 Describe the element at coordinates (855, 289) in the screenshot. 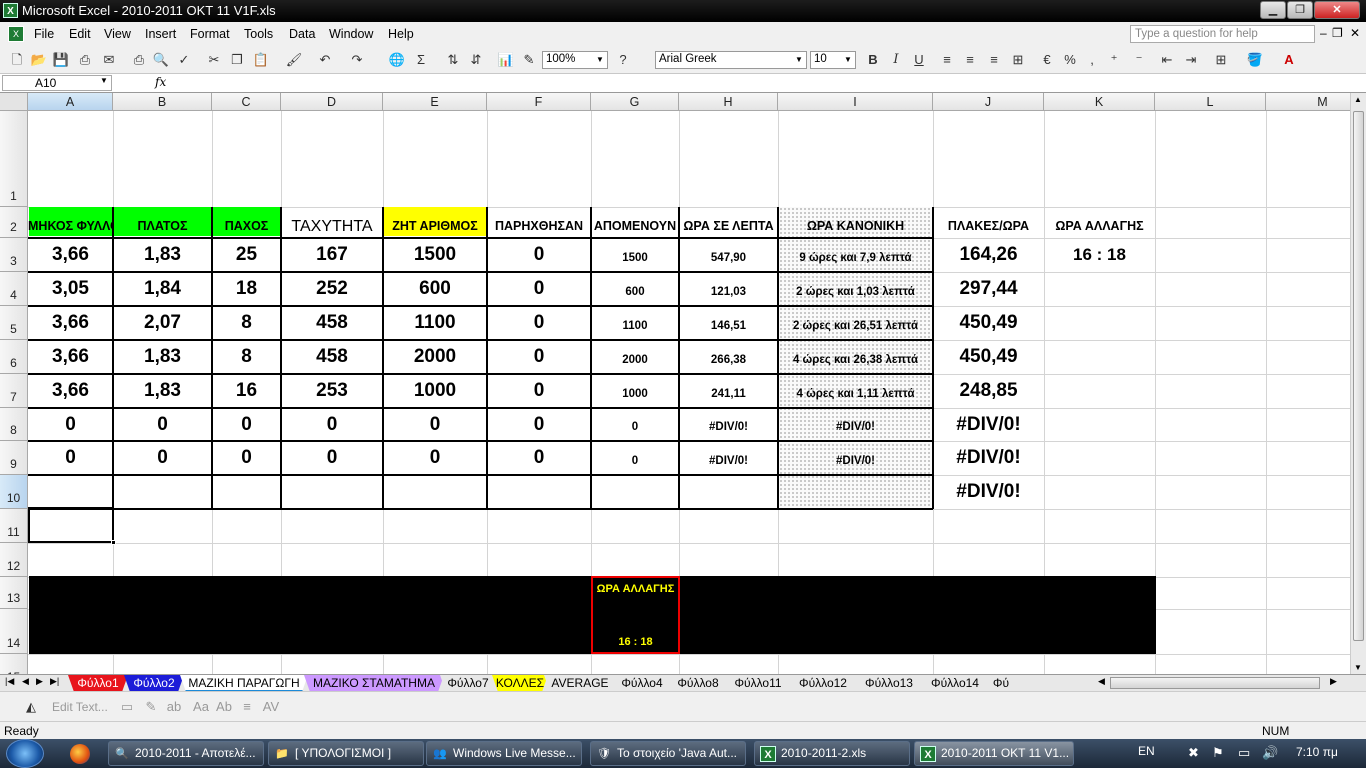

I see `cell: 2 ώρες και 1,03 λεπτά` at that location.